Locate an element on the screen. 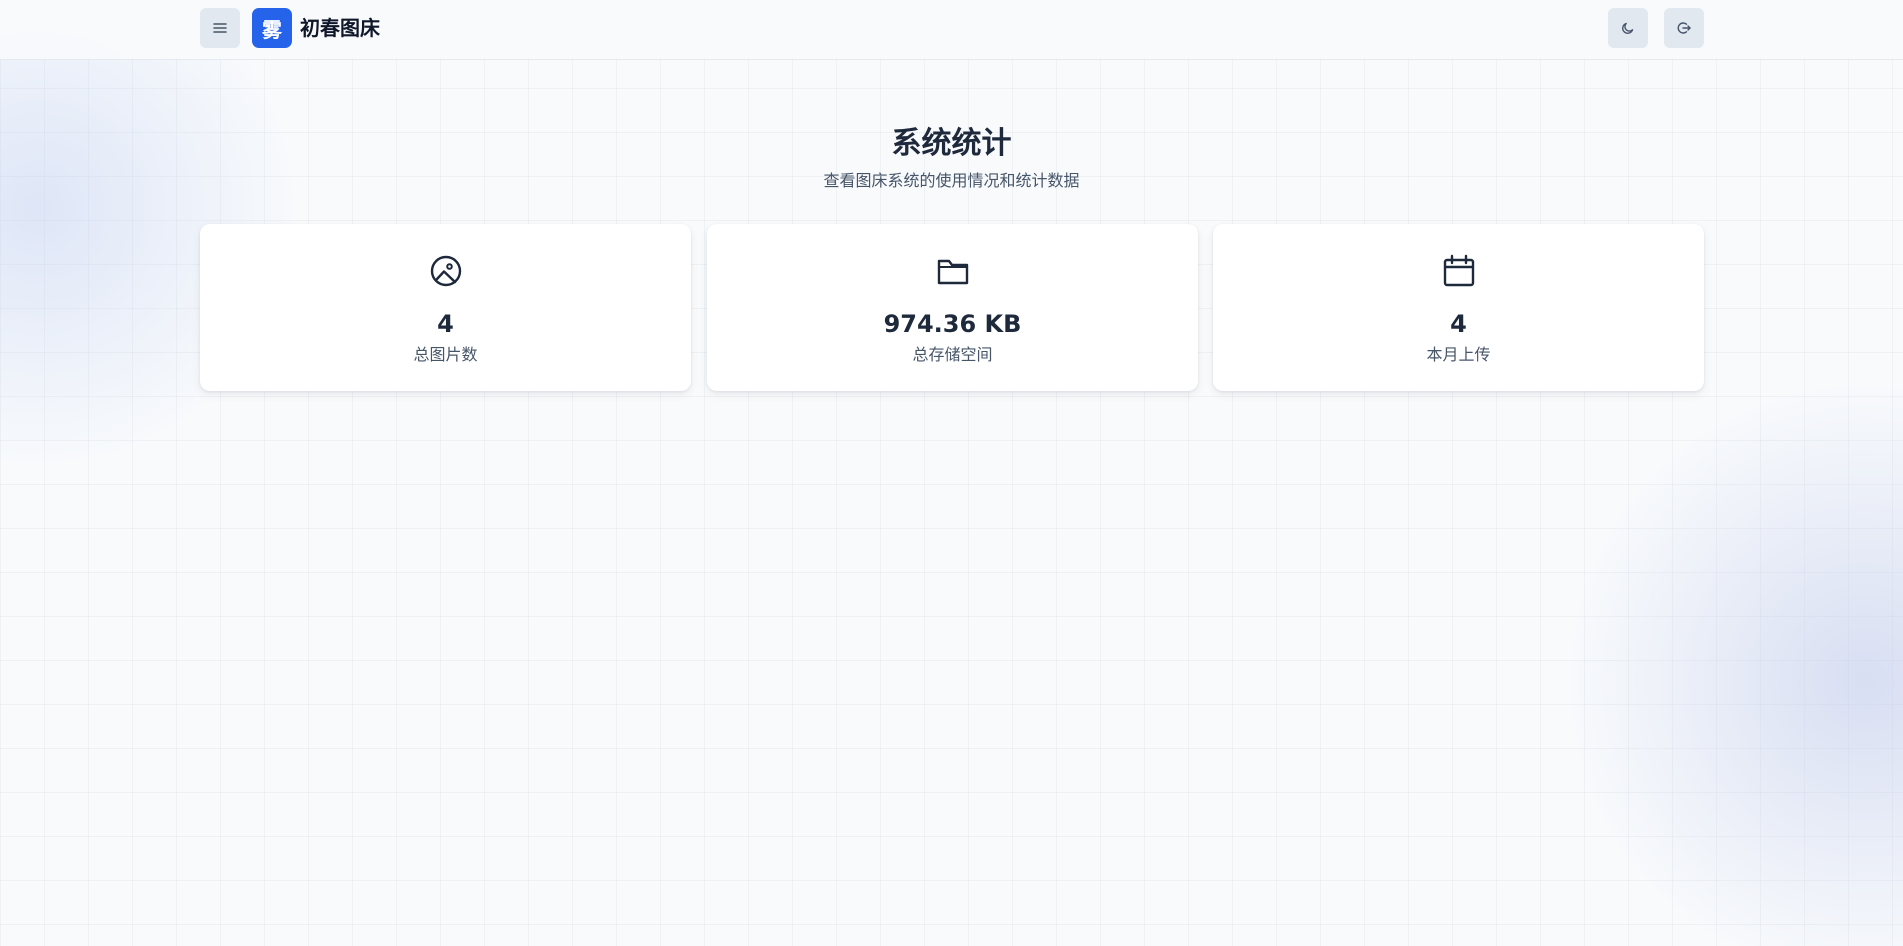  stat-card-total-images: 4 总图片数 is located at coordinates (445, 307).